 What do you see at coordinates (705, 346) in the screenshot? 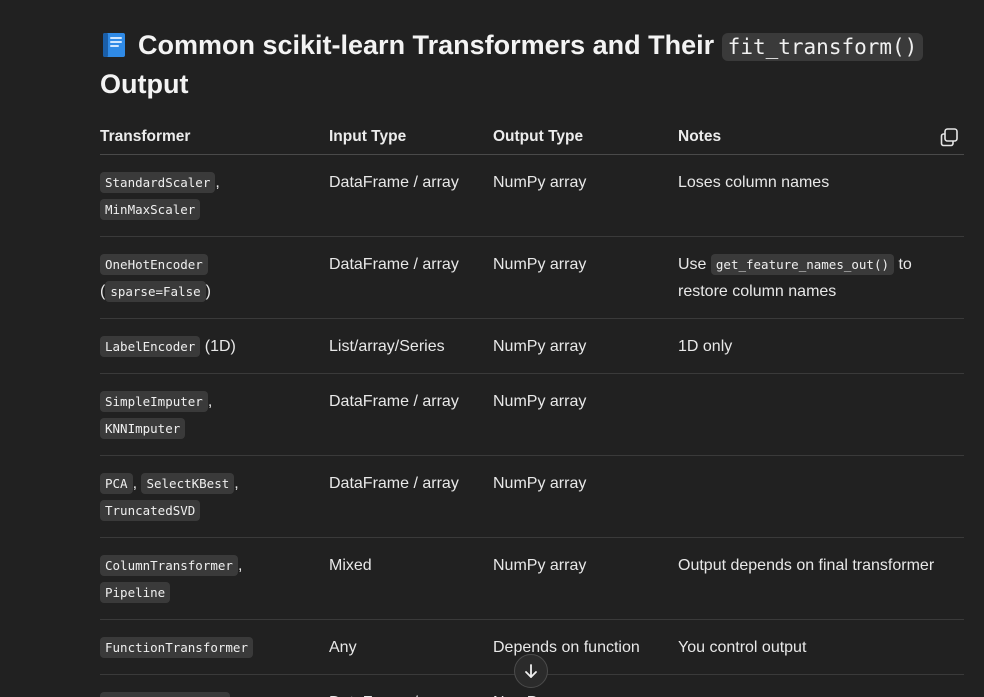
I see `cell-text: 1D only` at bounding box center [705, 346].